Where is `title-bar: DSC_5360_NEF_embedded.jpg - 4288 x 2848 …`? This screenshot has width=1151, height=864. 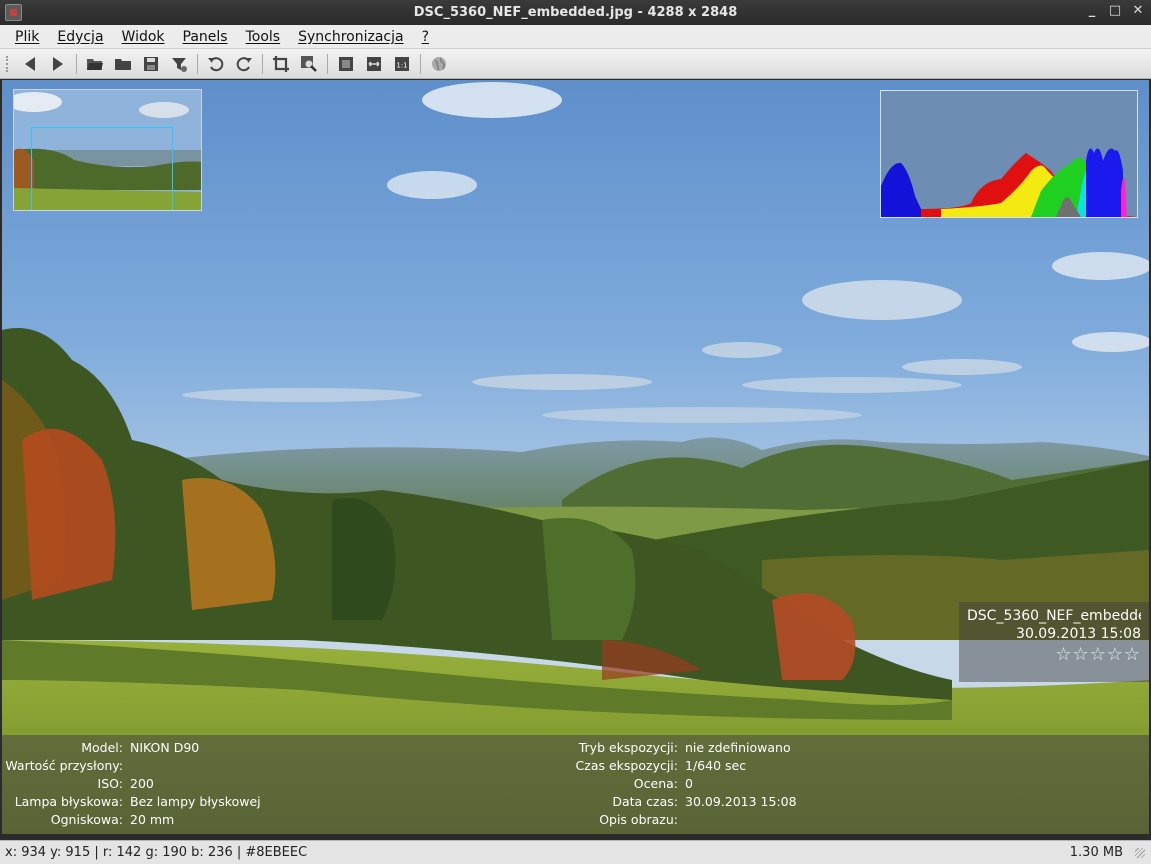 title-bar: DSC_5360_NEF_embedded.jpg - 4288 x 2848 … is located at coordinates (575, 12).